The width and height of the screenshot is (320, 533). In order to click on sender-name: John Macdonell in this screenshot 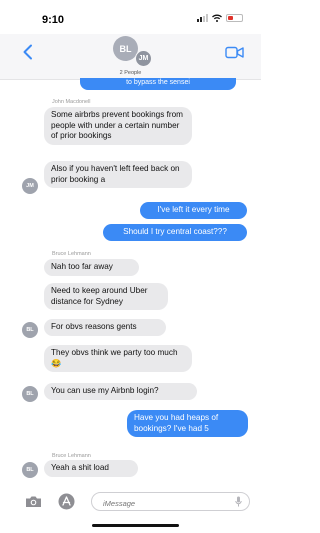, I will do `click(71, 102)`.